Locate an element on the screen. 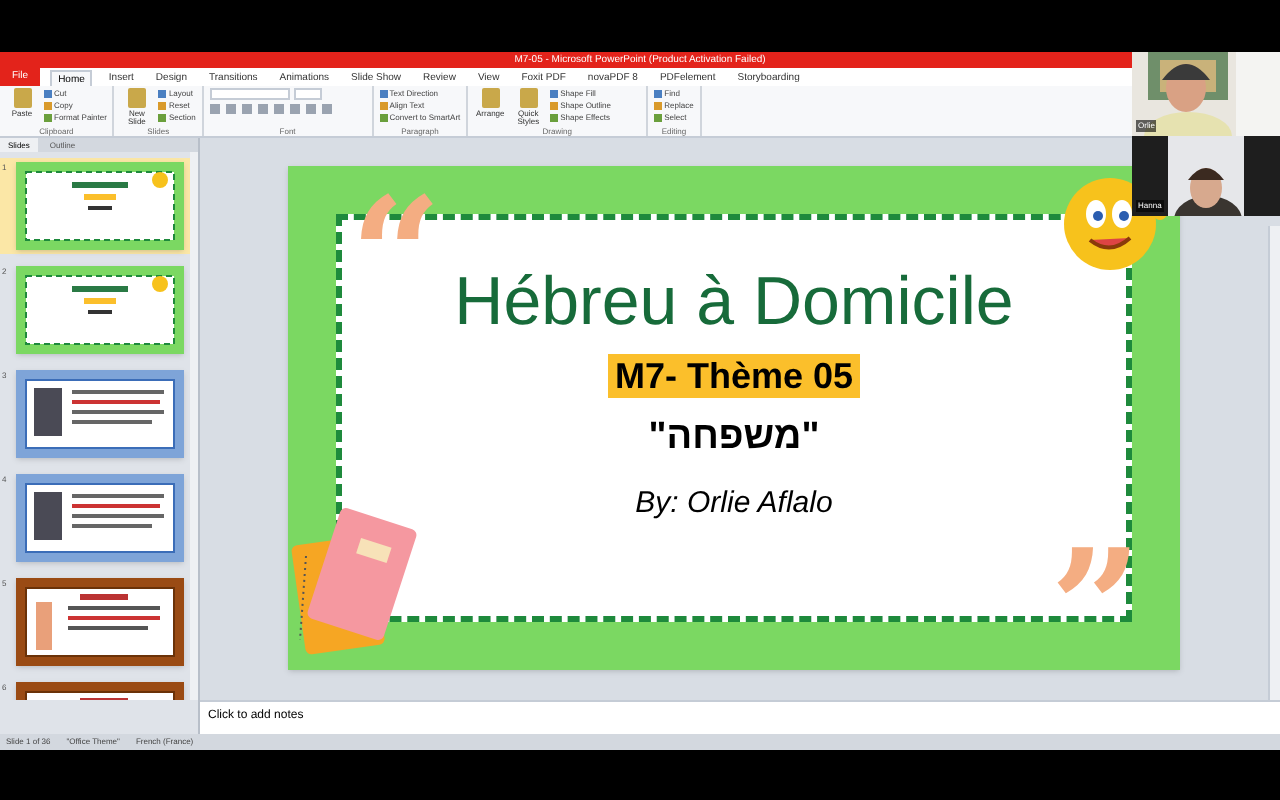 This screenshot has width=1280, height=800. quote-mark: ” is located at coordinates (1095, 608).